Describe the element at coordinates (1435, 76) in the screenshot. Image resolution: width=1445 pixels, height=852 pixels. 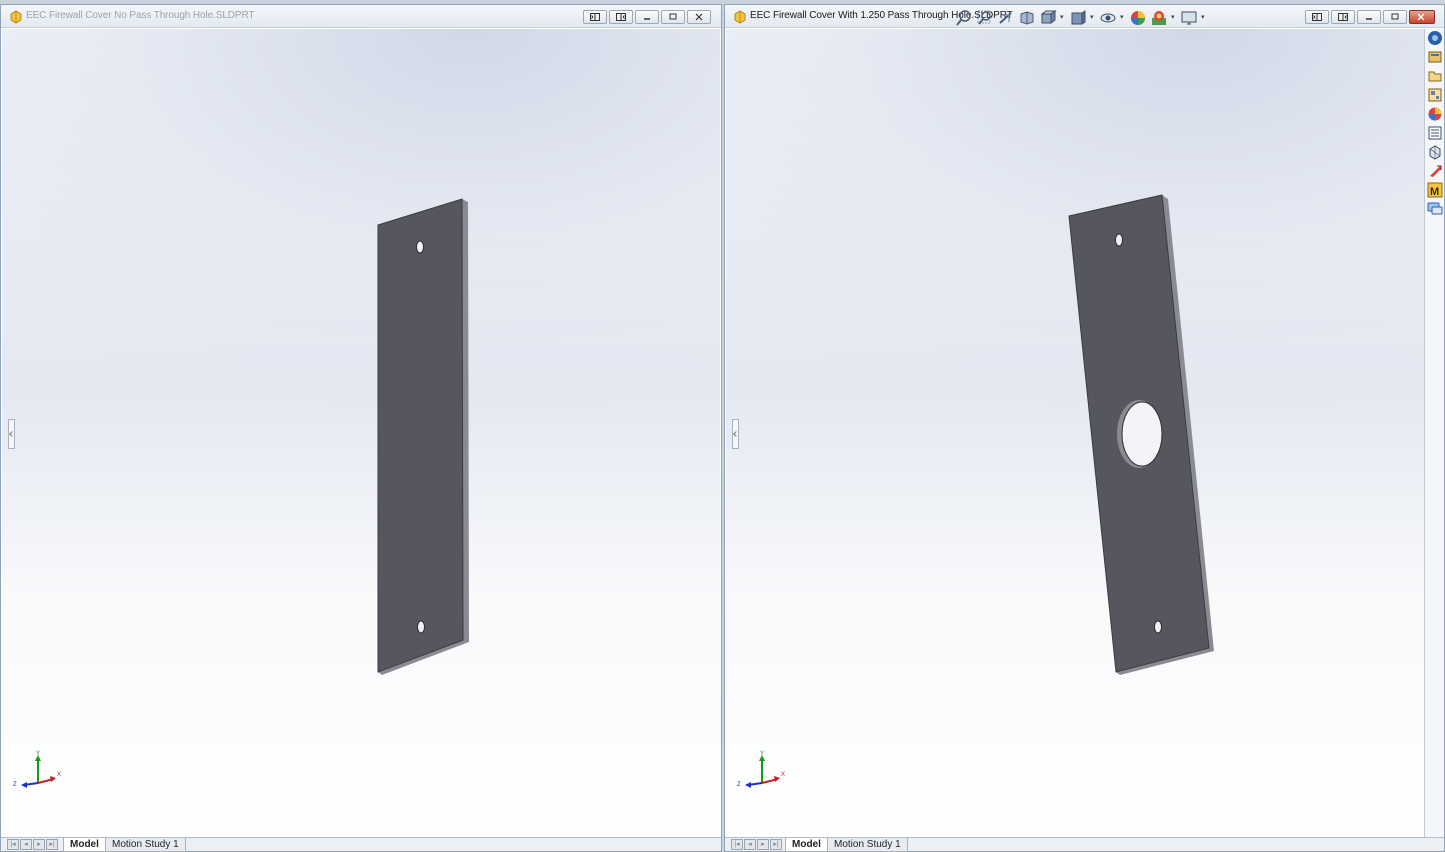
I see `file-explorer-icon` at that location.